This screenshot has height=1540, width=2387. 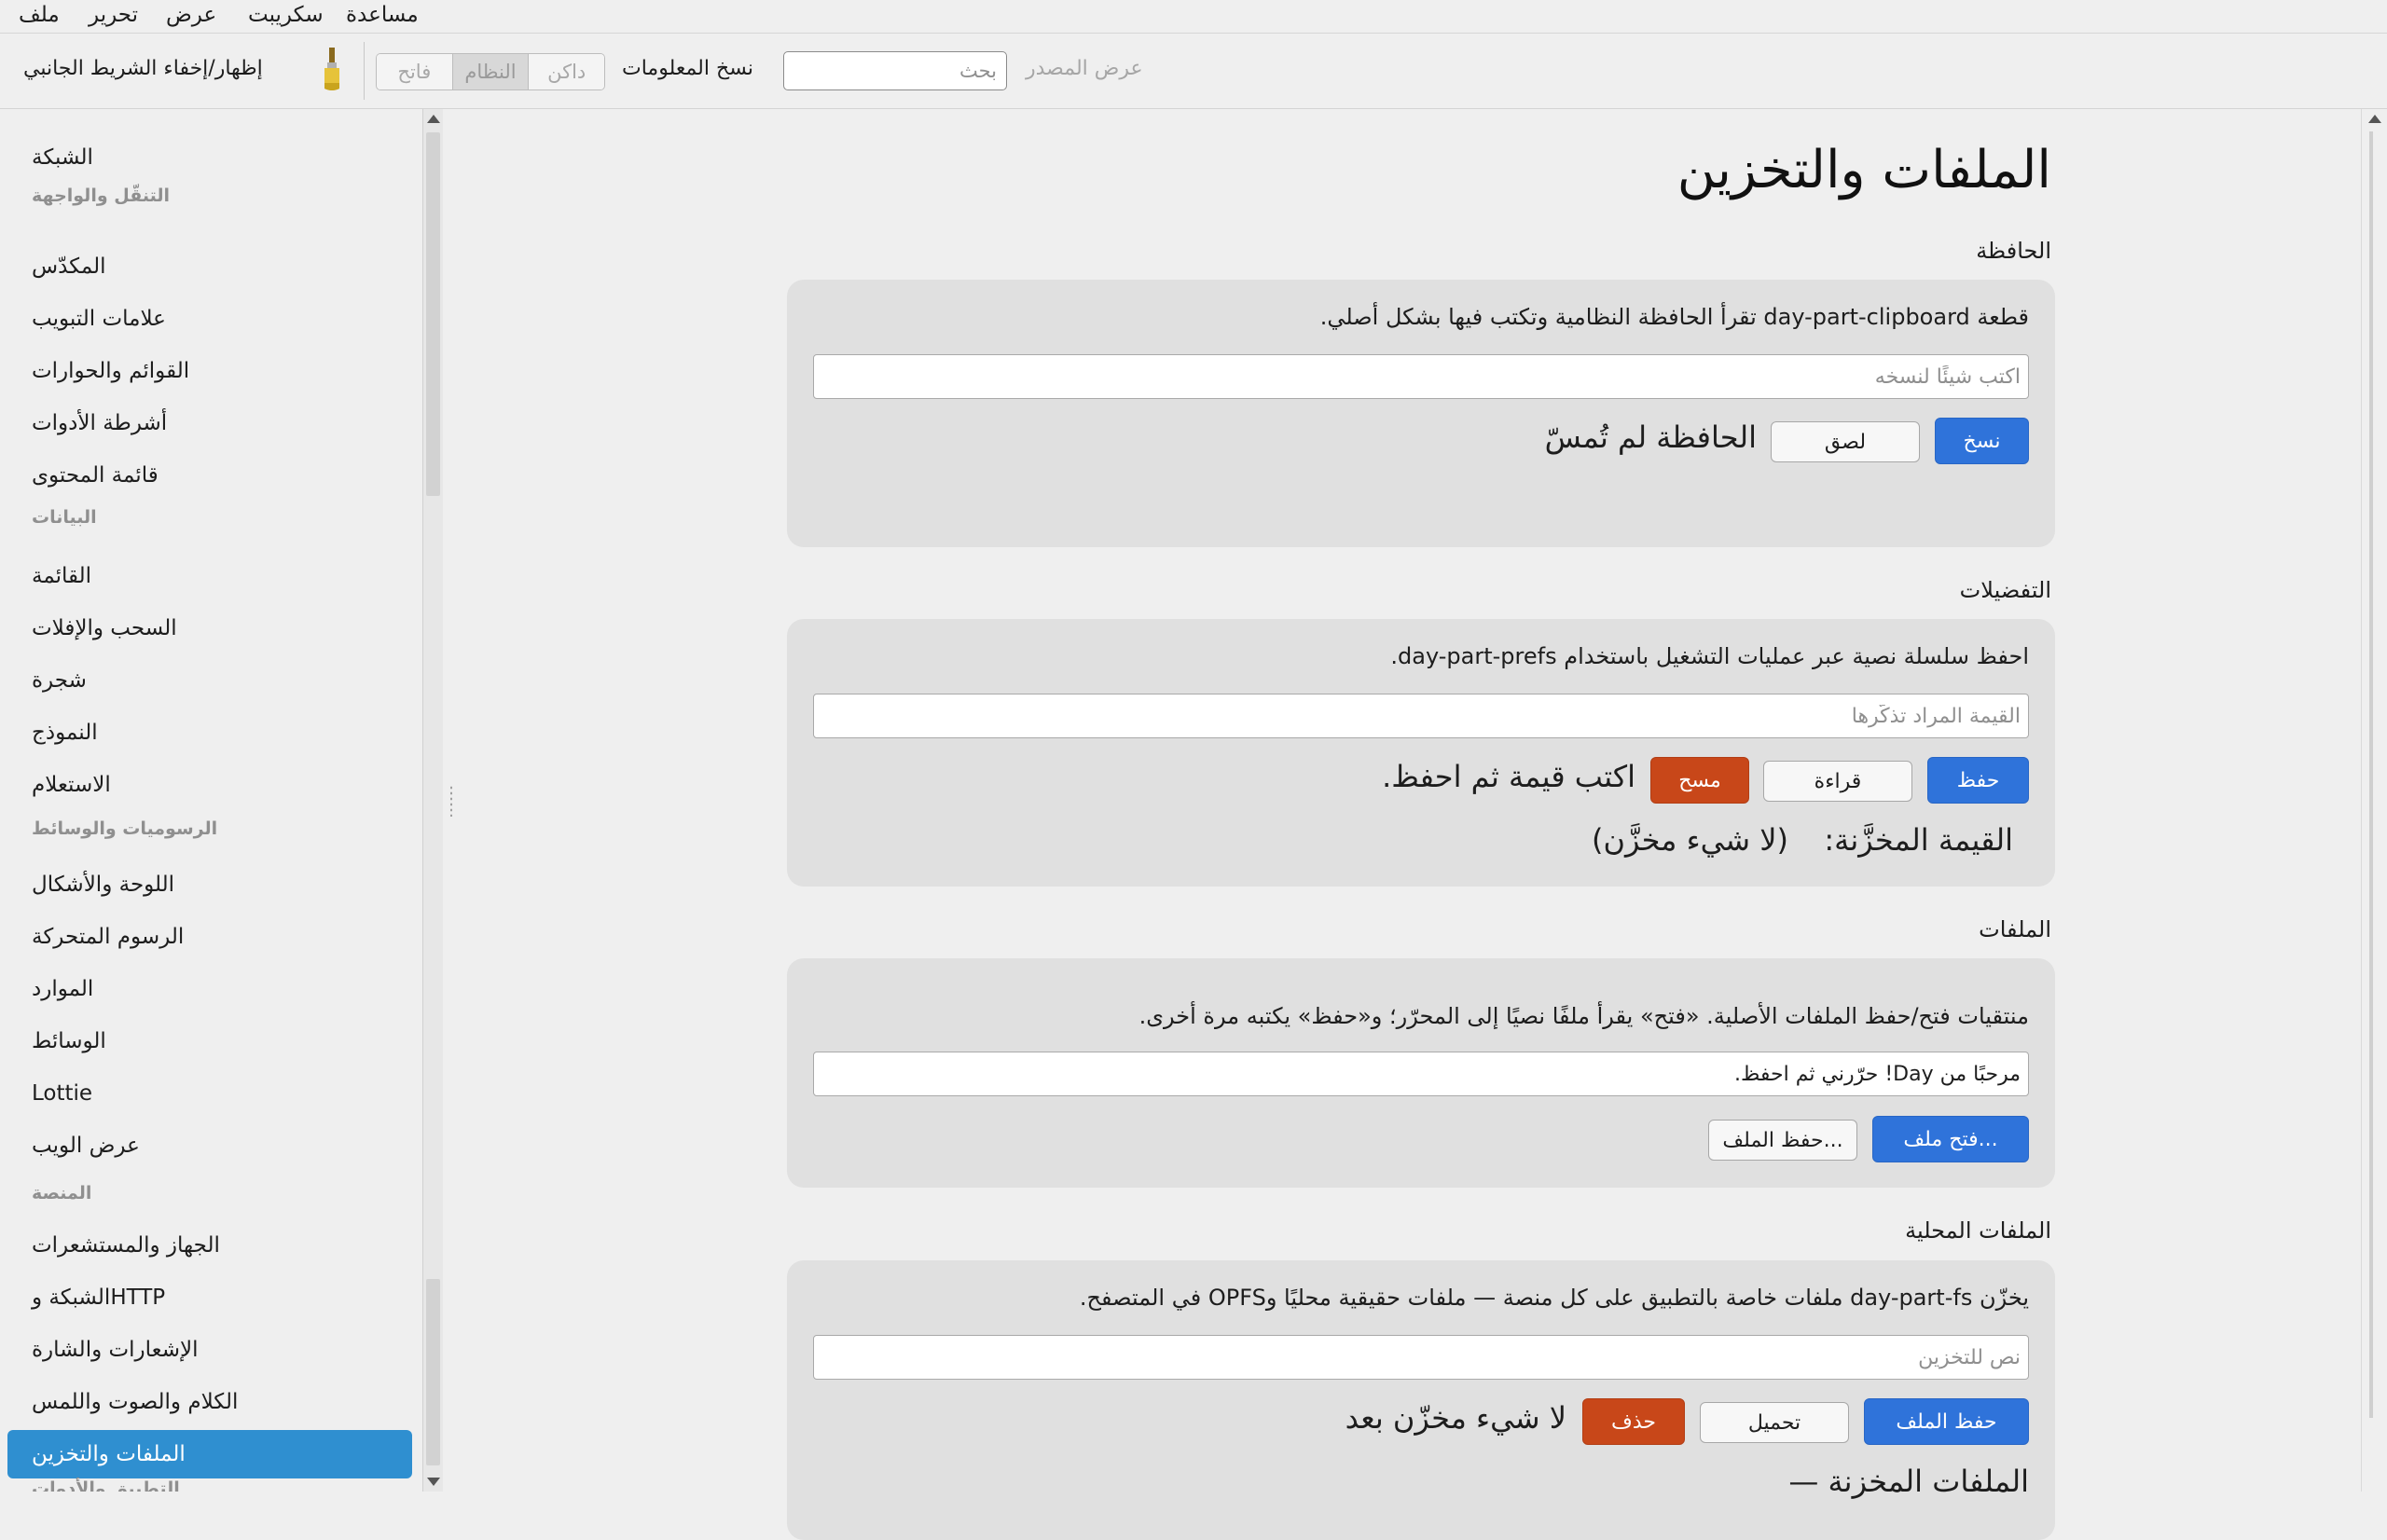 I want to click on stored-value: (لا شيء مخزَّن), so click(x=1689, y=840).